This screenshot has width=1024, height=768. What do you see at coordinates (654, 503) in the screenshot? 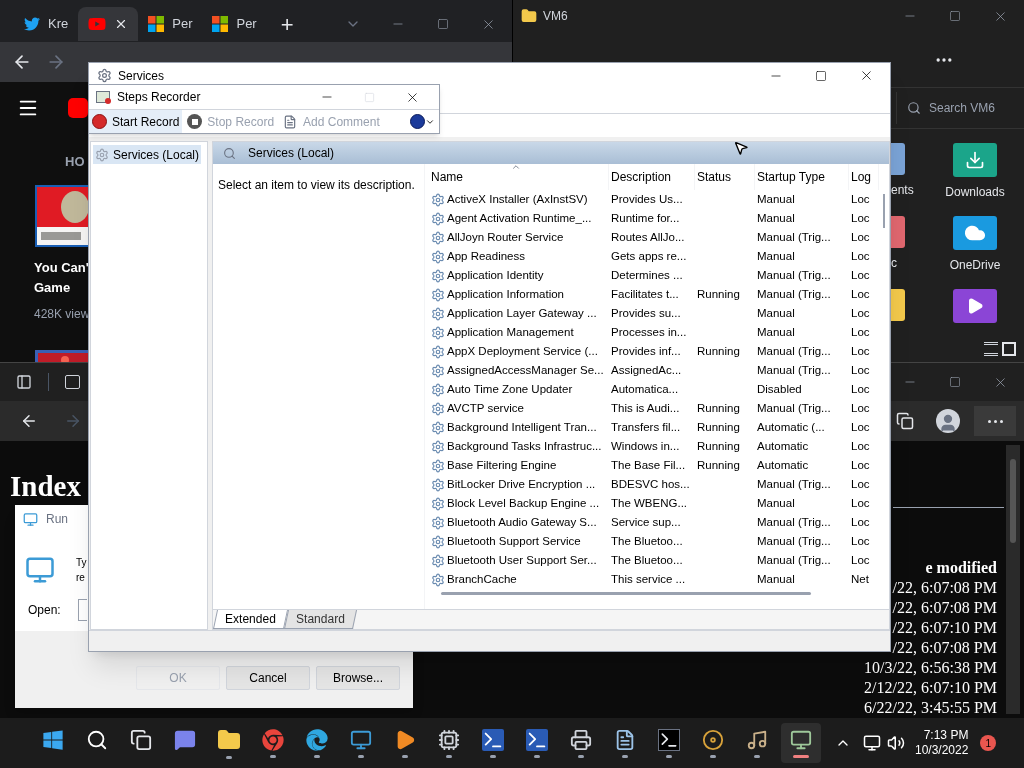
I see `service-row: Block Level Backup Engine ... The WBENG... Manual Loc` at bounding box center [654, 503].